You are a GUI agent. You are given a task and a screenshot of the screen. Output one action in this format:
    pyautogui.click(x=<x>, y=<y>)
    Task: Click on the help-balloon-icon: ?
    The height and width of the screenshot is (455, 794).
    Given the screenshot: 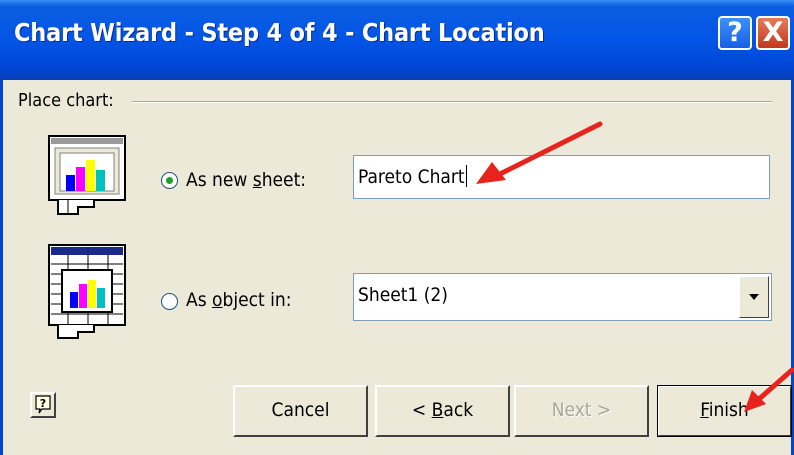 What is the action you would take?
    pyautogui.click(x=43, y=404)
    